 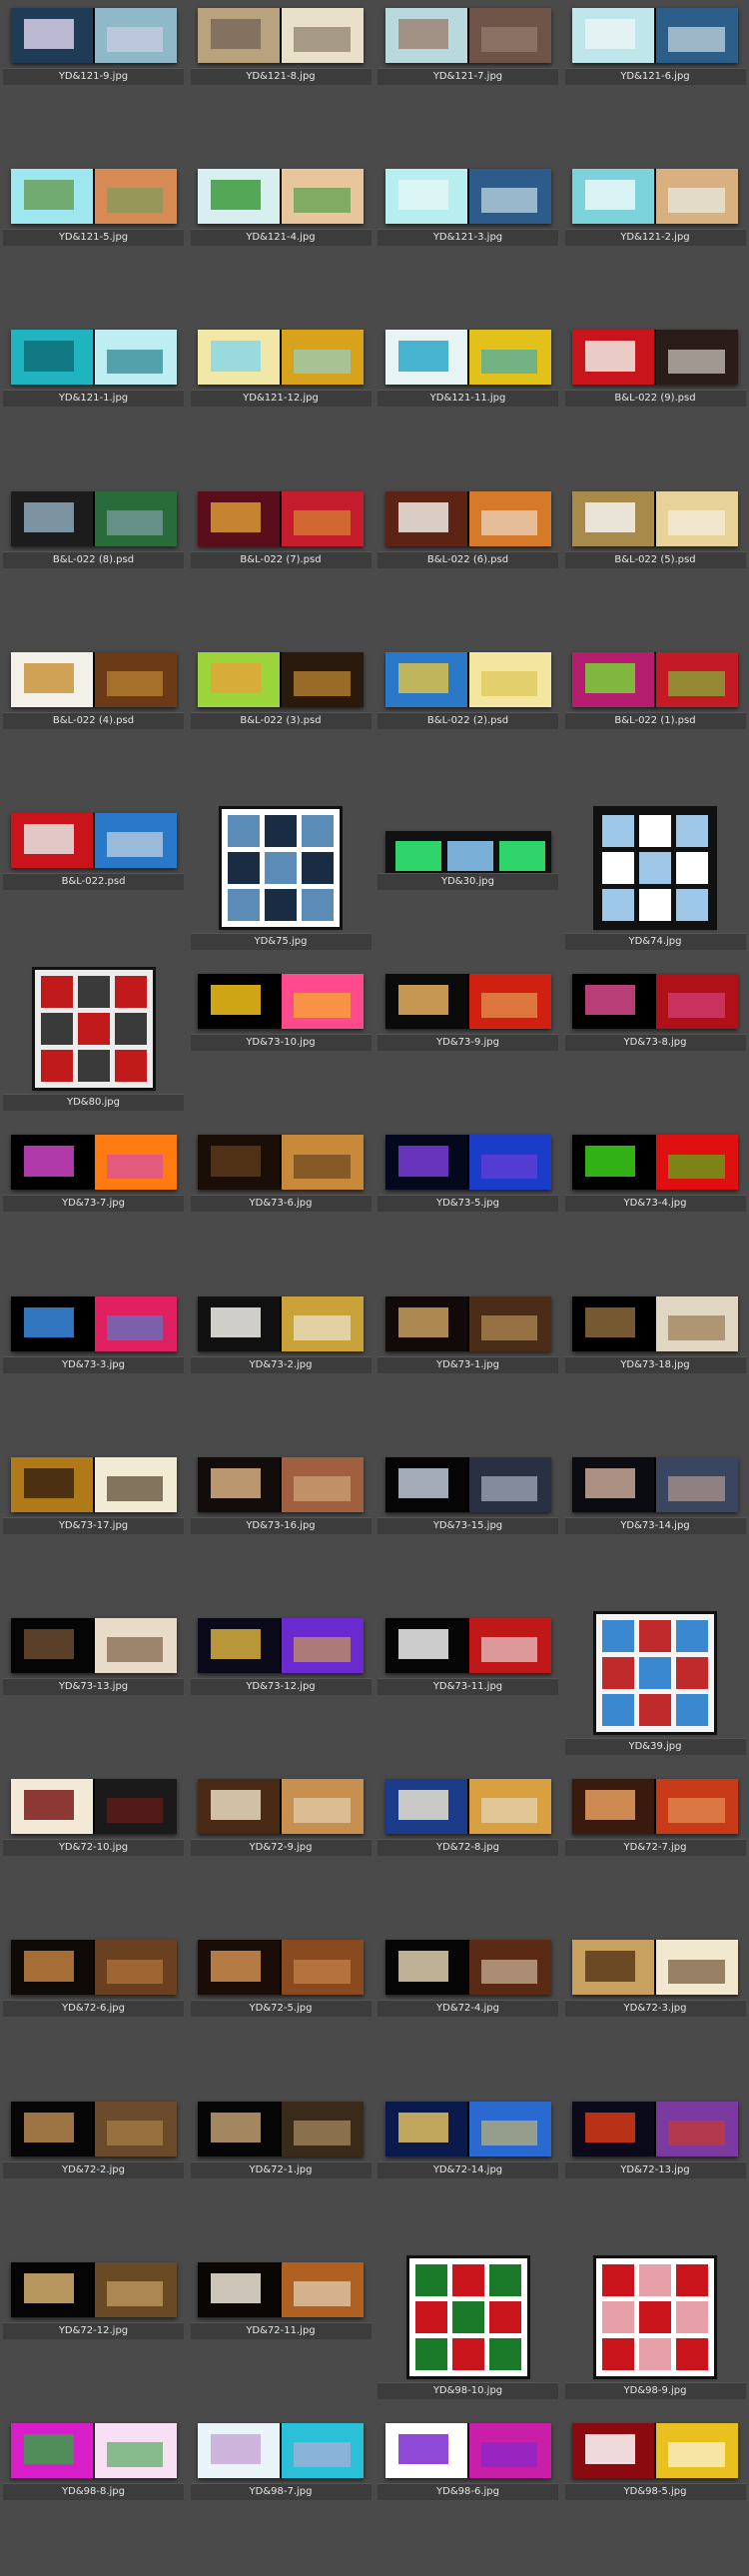 What do you see at coordinates (655, 242) in the screenshot?
I see `thumbnail-cell: YD&121-2.jpg` at bounding box center [655, 242].